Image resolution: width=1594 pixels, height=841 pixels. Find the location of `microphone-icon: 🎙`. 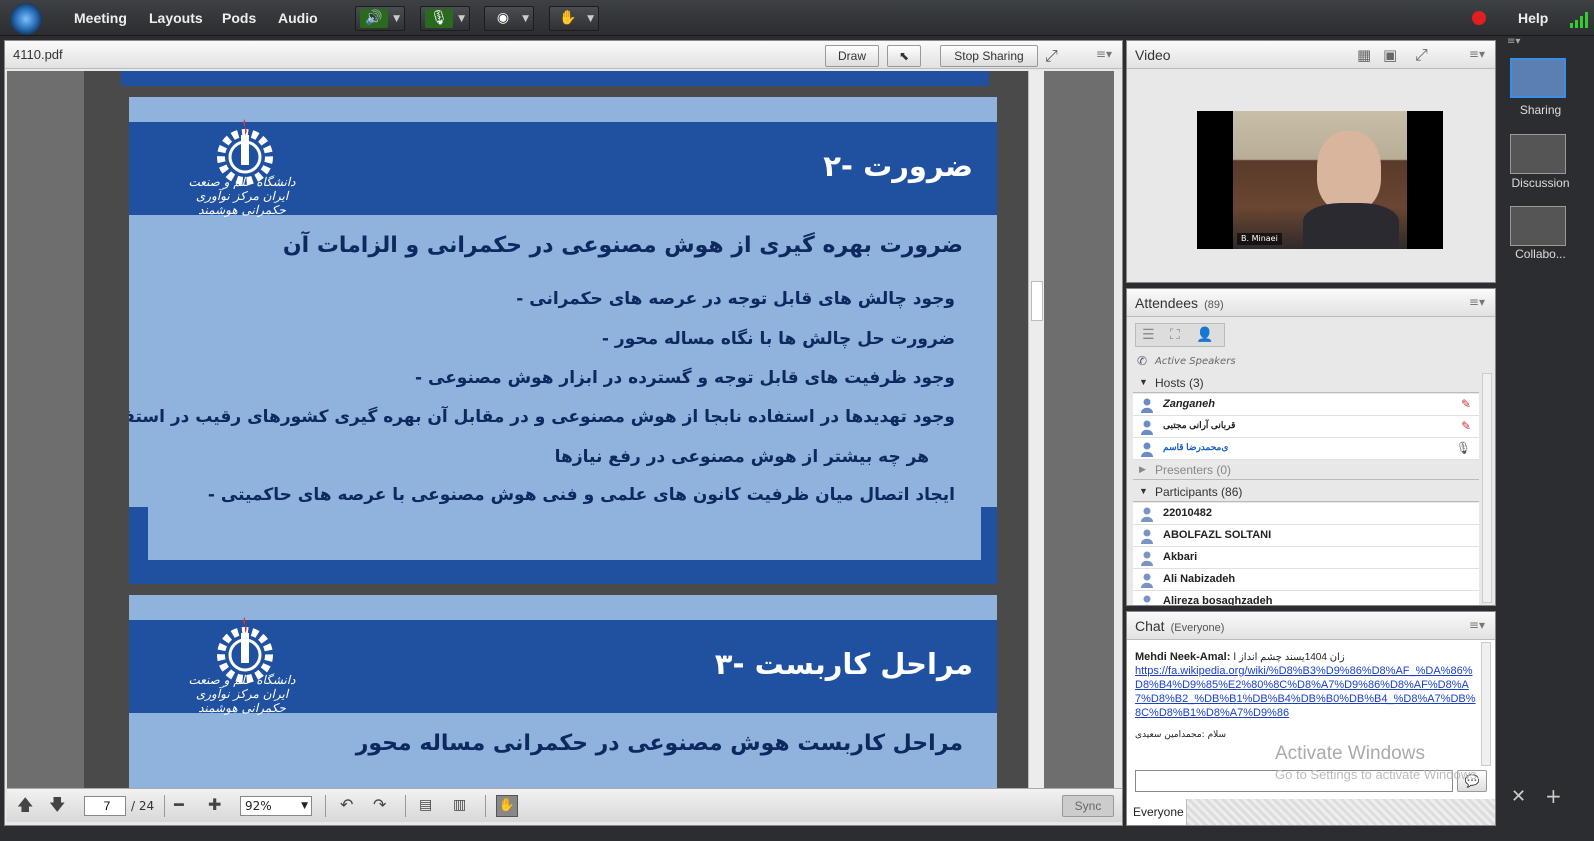

microphone-icon: 🎙 is located at coordinates (1463, 448).